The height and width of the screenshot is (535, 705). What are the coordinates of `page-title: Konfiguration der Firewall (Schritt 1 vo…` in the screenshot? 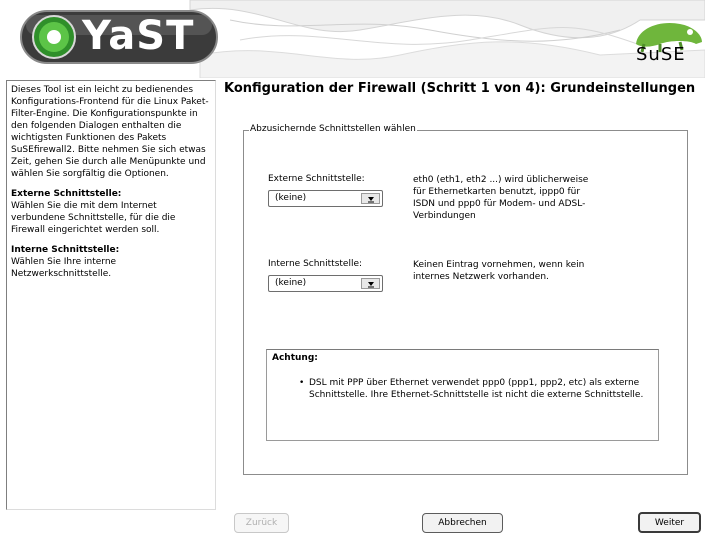 It's located at (460, 88).